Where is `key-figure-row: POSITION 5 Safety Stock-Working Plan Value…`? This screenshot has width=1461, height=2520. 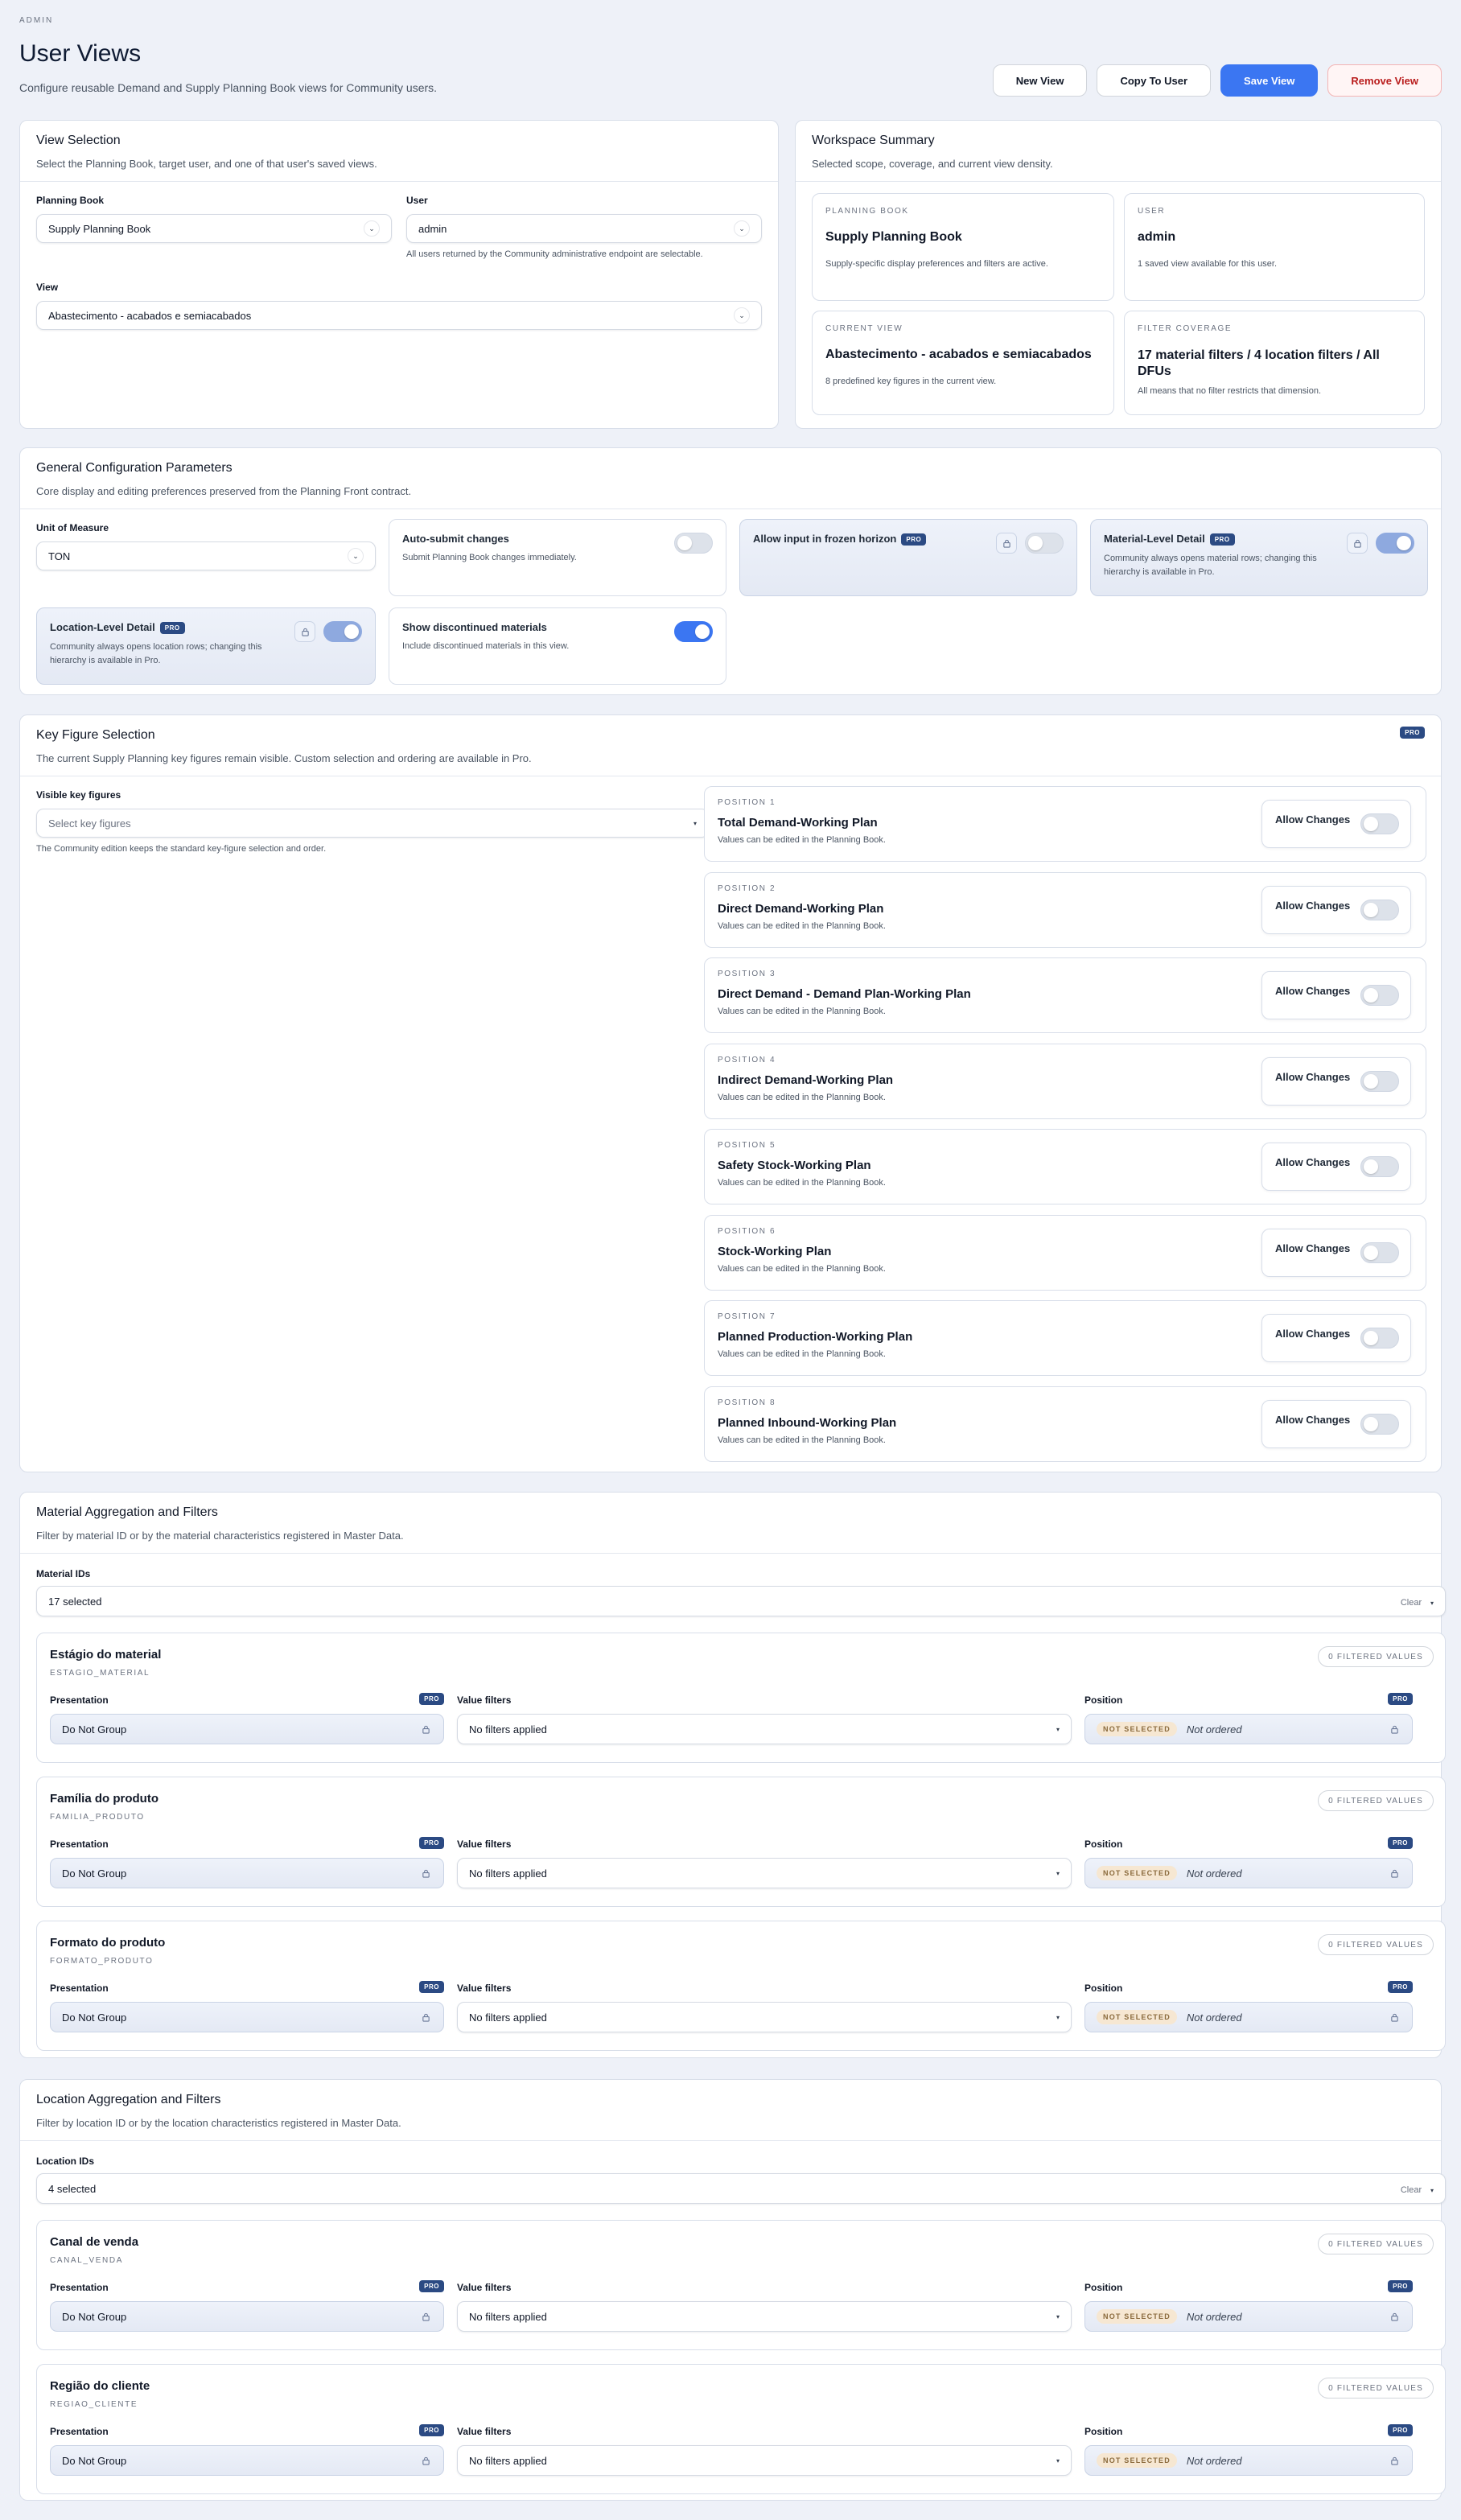
key-figure-row: POSITION 5 Safety Stock-Working Plan Value… is located at coordinates (1065, 1166).